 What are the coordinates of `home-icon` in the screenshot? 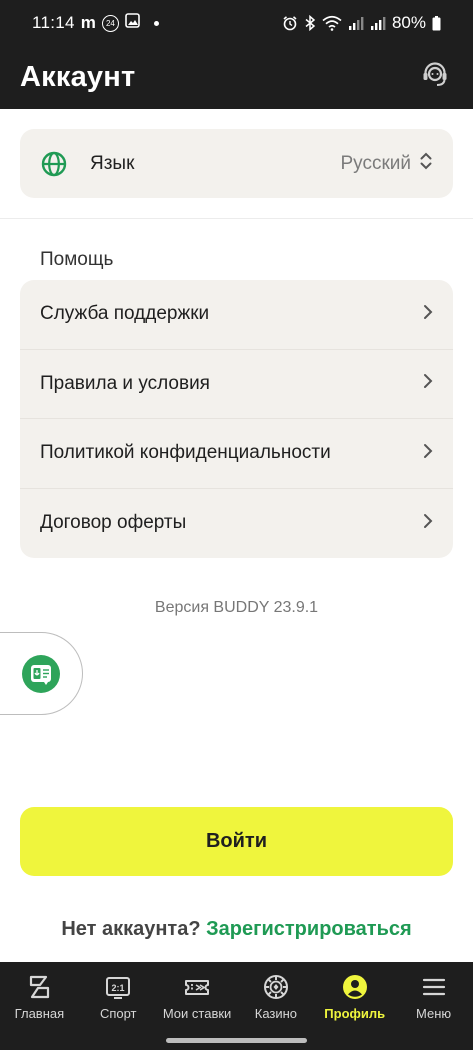 It's located at (39, 989).